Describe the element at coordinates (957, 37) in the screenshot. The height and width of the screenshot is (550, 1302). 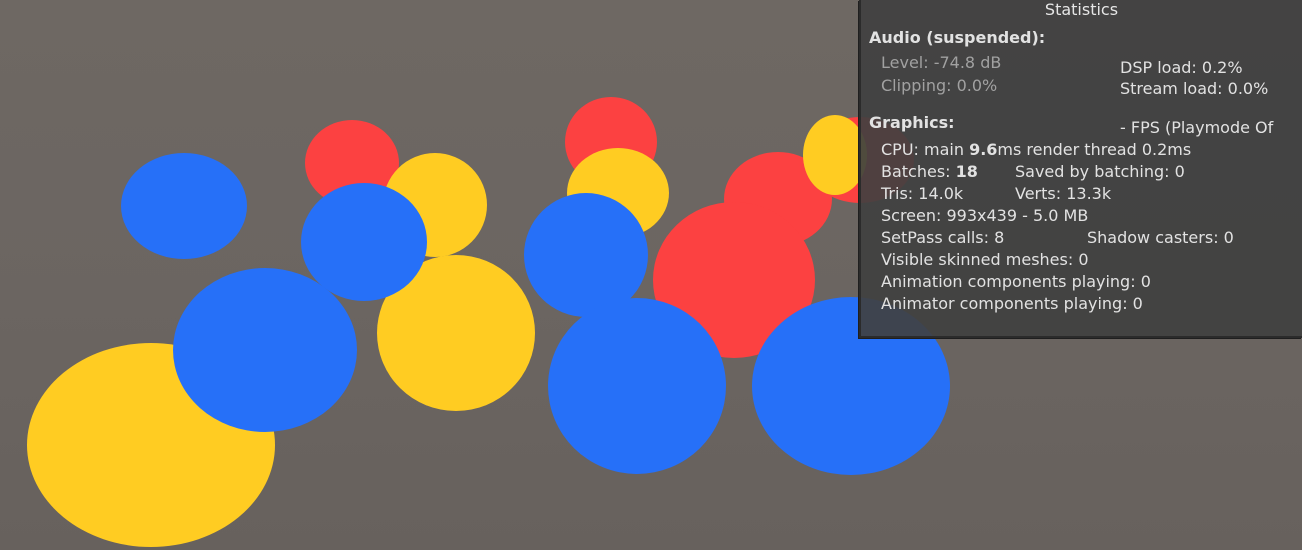
I see `audio-heading: Audio (suspended):` at that location.